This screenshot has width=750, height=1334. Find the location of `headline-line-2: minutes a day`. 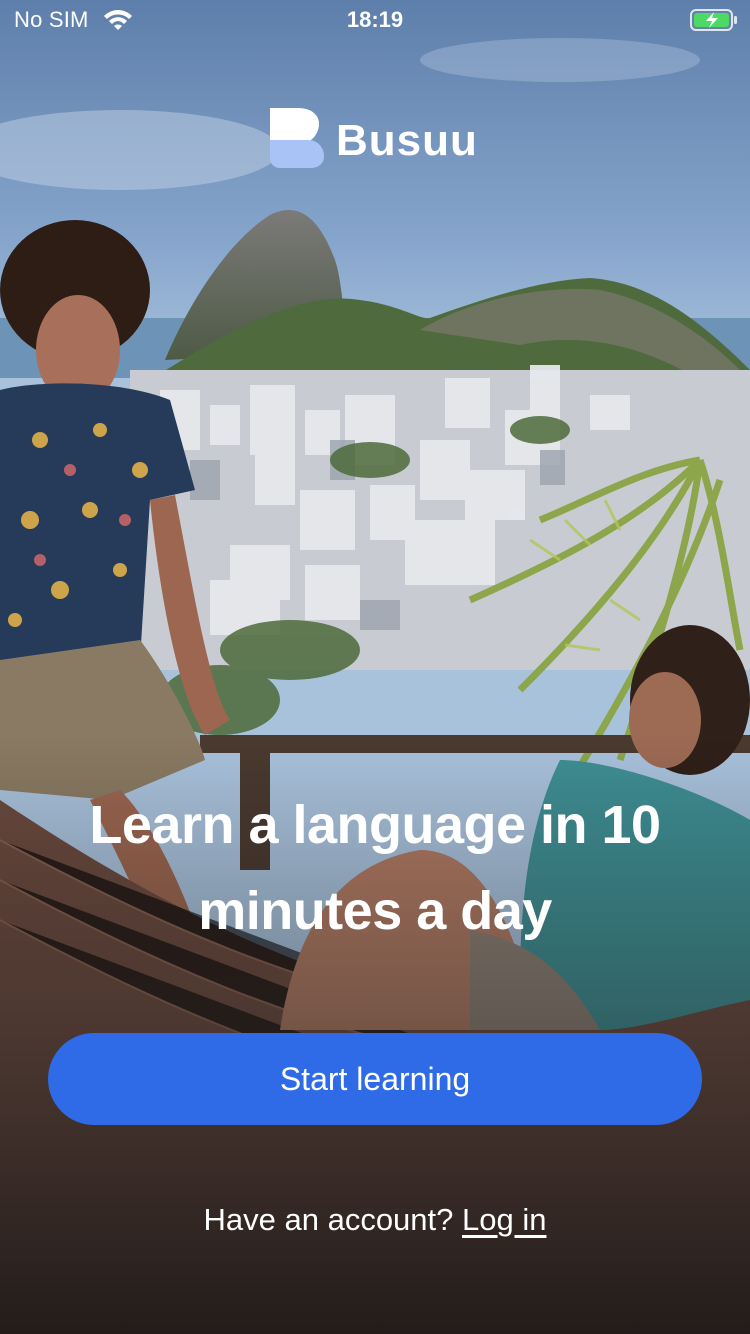

headline-line-2: minutes a day is located at coordinates (375, 911).